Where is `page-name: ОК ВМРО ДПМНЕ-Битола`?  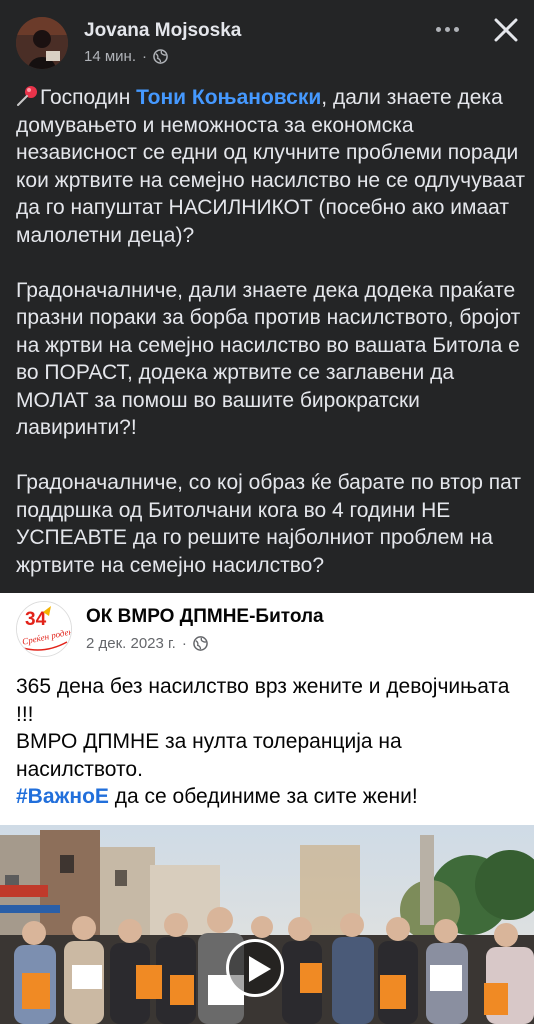 page-name: ОК ВМРО ДПМНЕ-Битола is located at coordinates (205, 617).